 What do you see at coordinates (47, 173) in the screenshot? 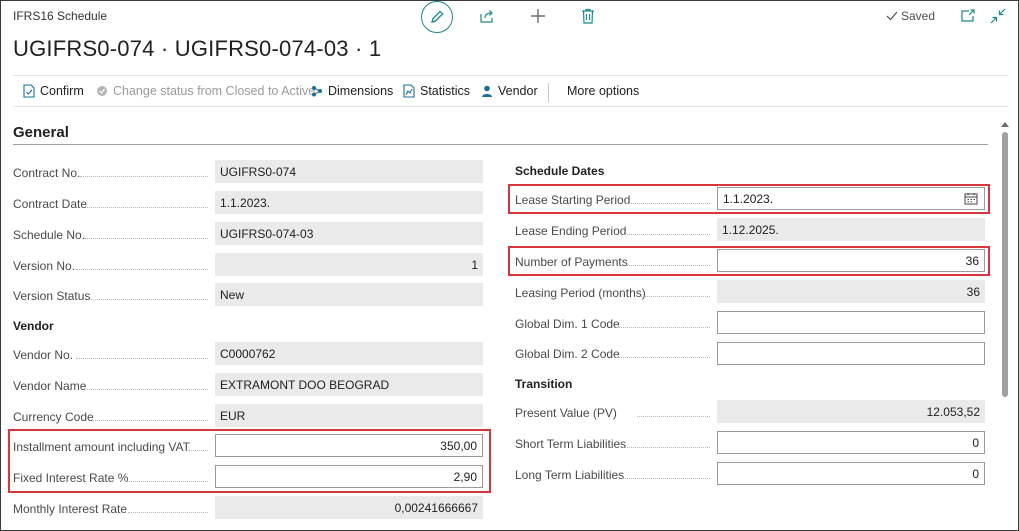
I see `contract-no-label: Contract No.` at bounding box center [47, 173].